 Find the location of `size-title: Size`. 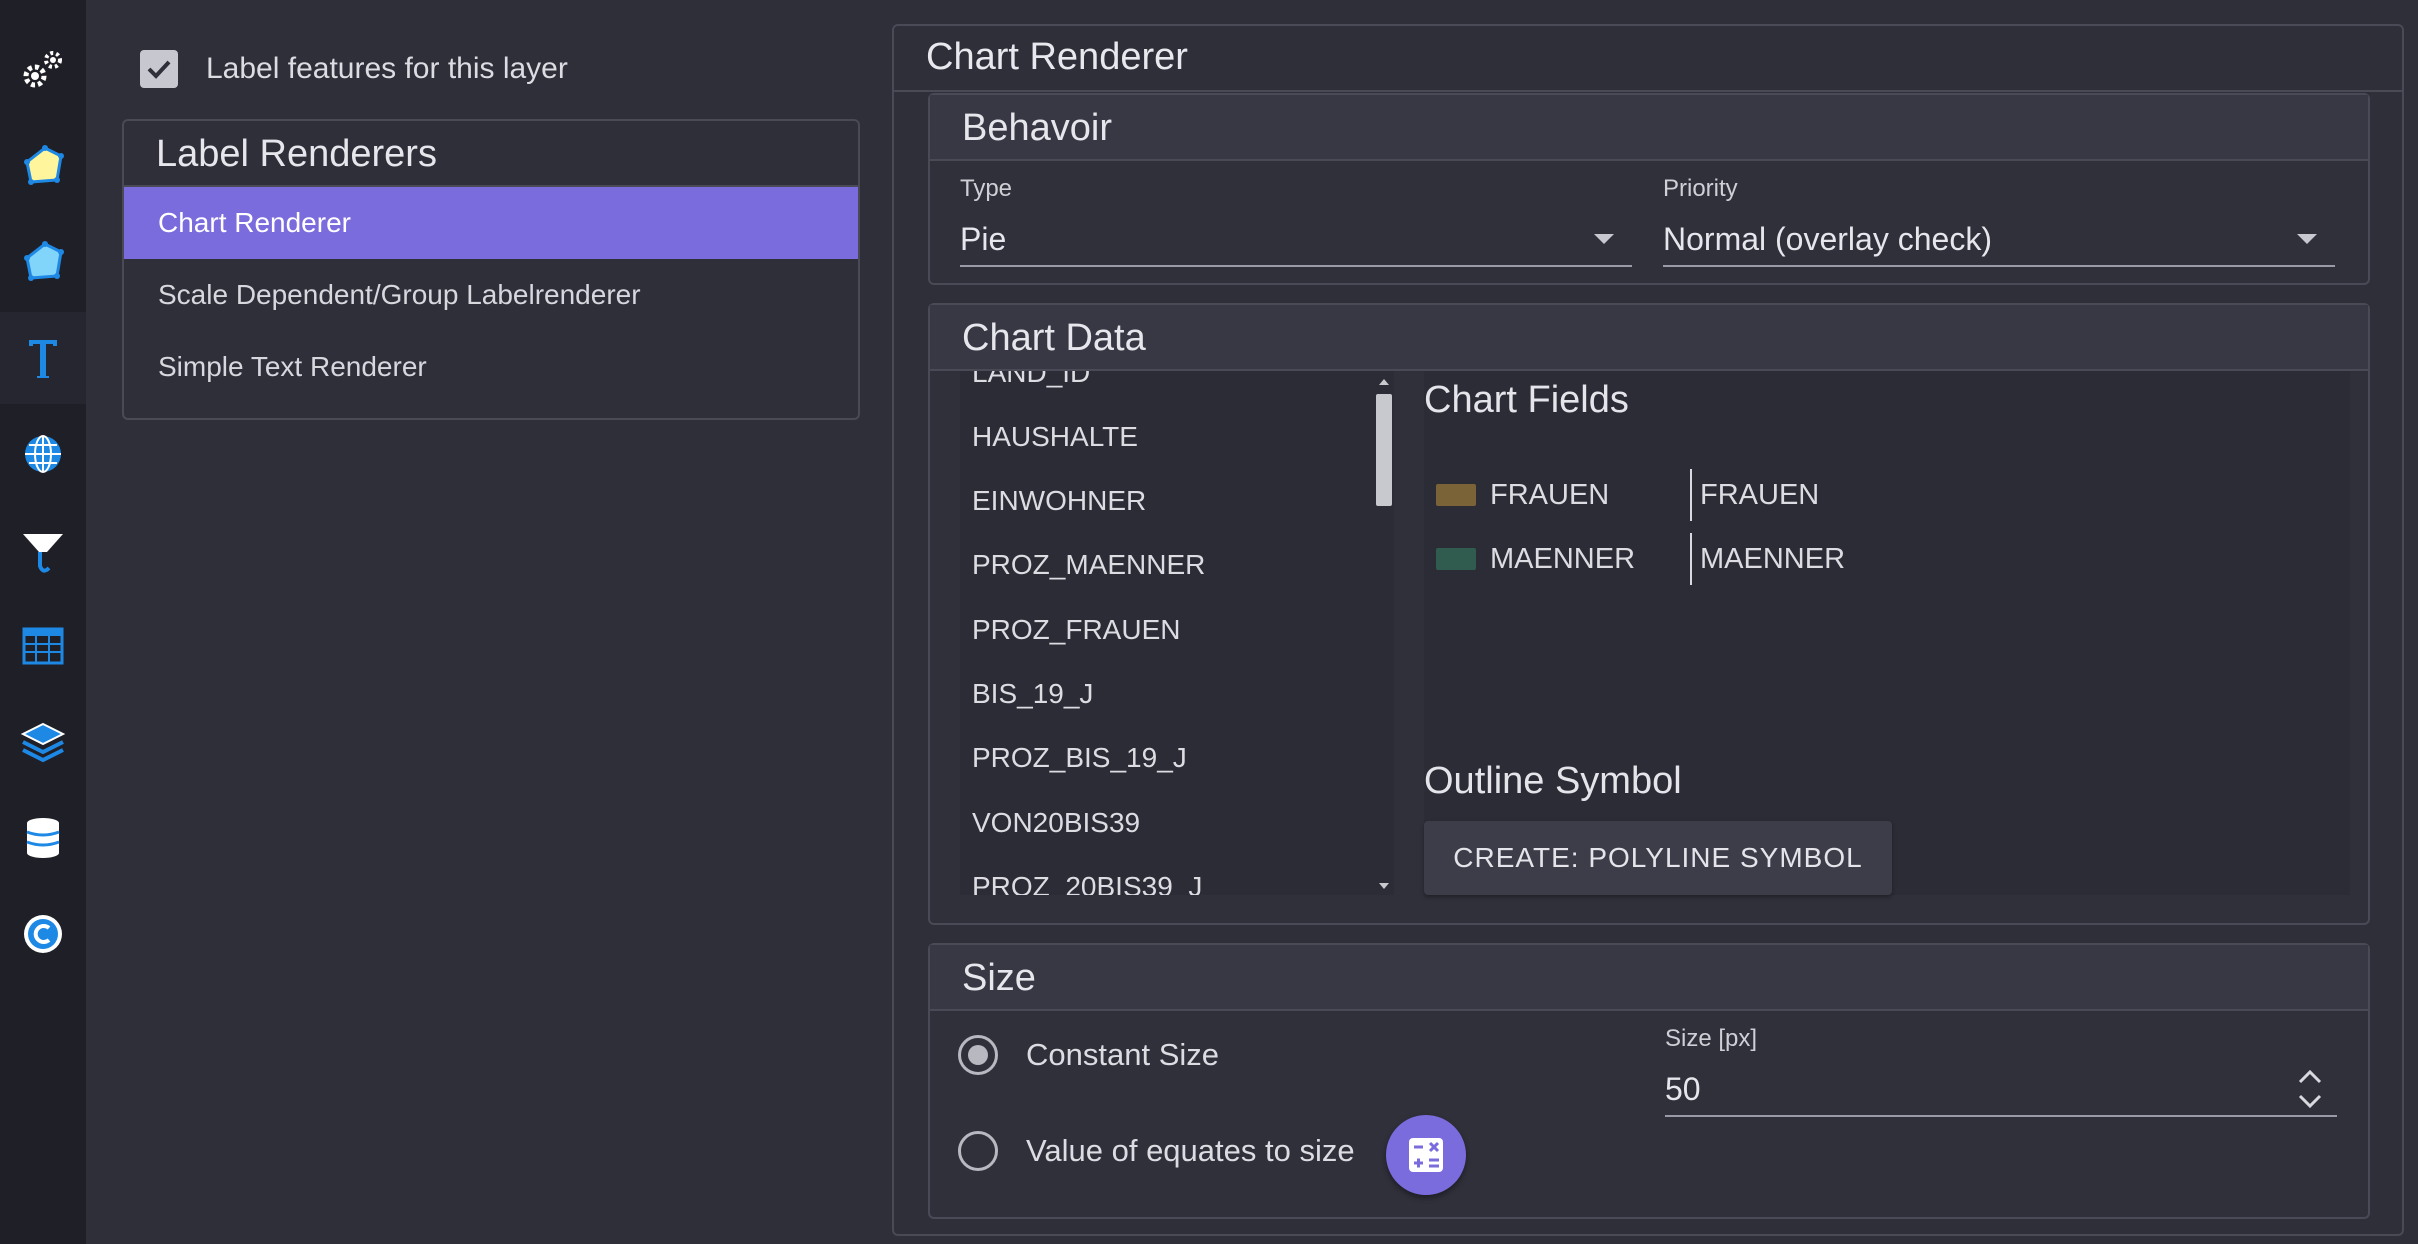

size-title: Size is located at coordinates (1649, 978).